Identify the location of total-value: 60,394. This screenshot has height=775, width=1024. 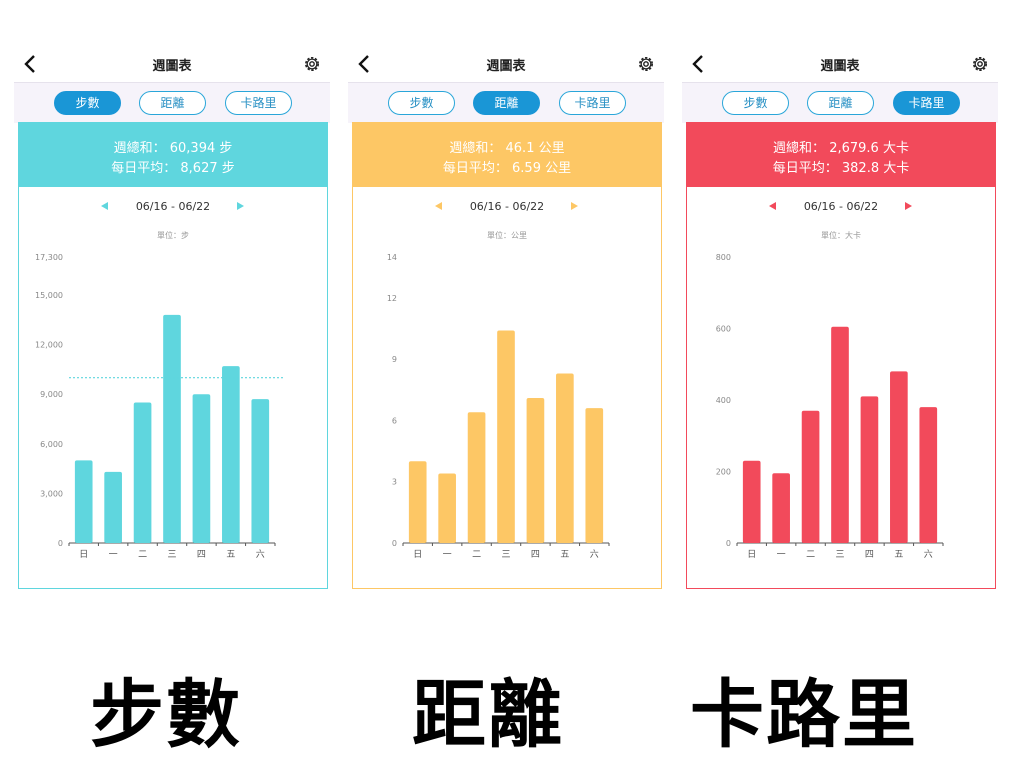
(192, 148).